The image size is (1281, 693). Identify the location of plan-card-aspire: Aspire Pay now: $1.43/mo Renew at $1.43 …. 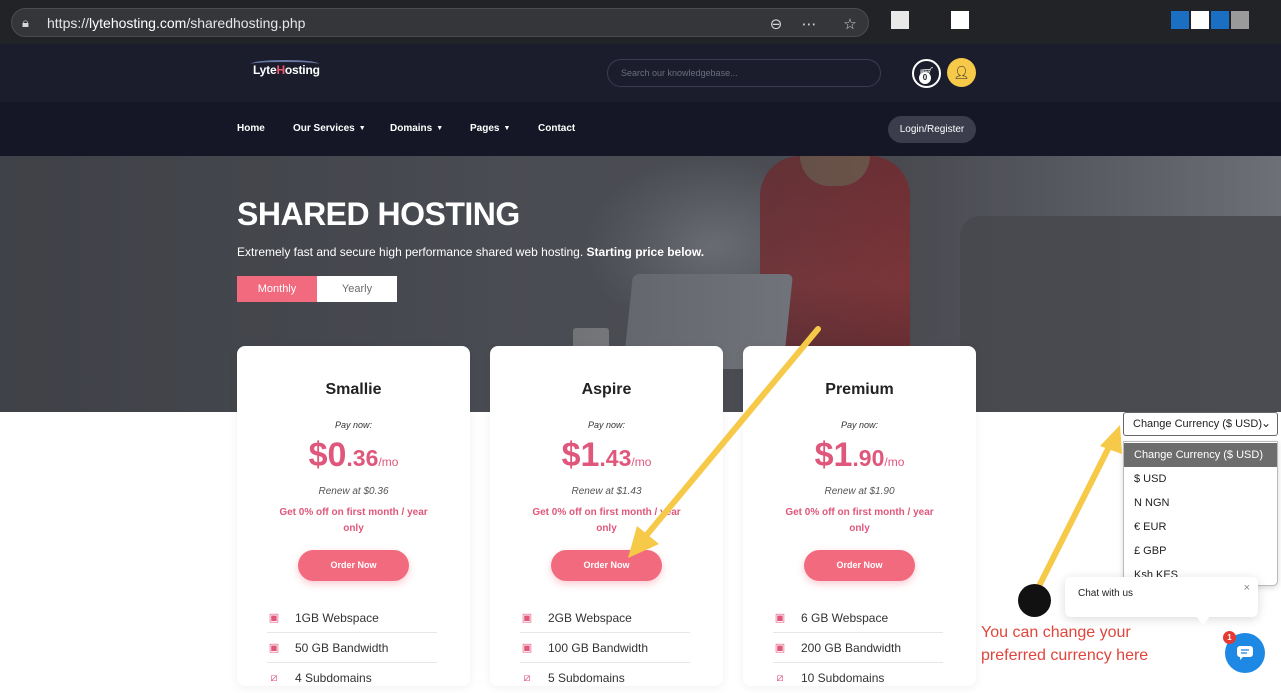
(606, 516).